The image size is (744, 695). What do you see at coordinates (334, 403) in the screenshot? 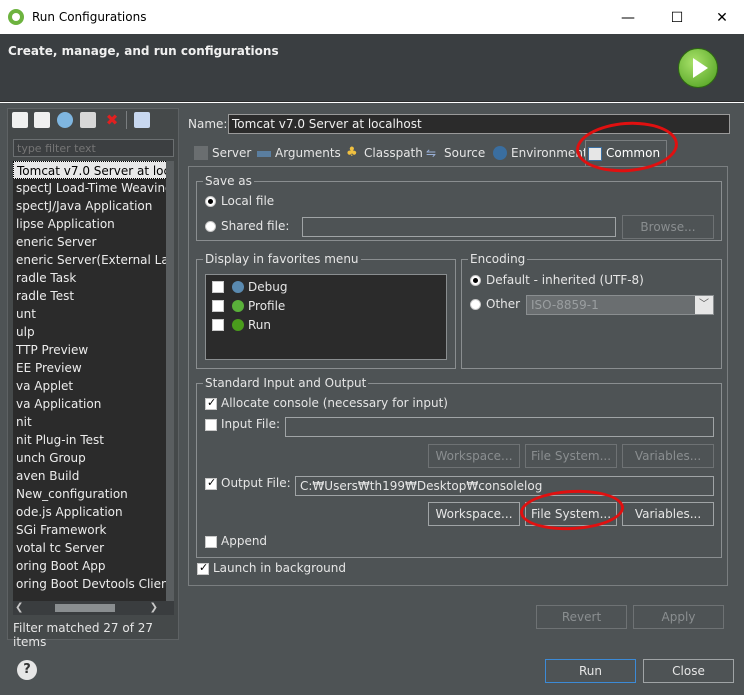
I see `allocate-console-label: Allocate console (necessary for input)` at bounding box center [334, 403].